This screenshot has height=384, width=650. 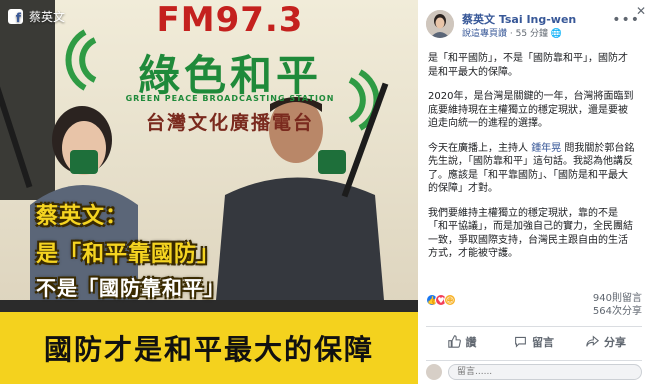 I want to click on caption-banner: 國防才是和平最大的保障, so click(x=209, y=348).